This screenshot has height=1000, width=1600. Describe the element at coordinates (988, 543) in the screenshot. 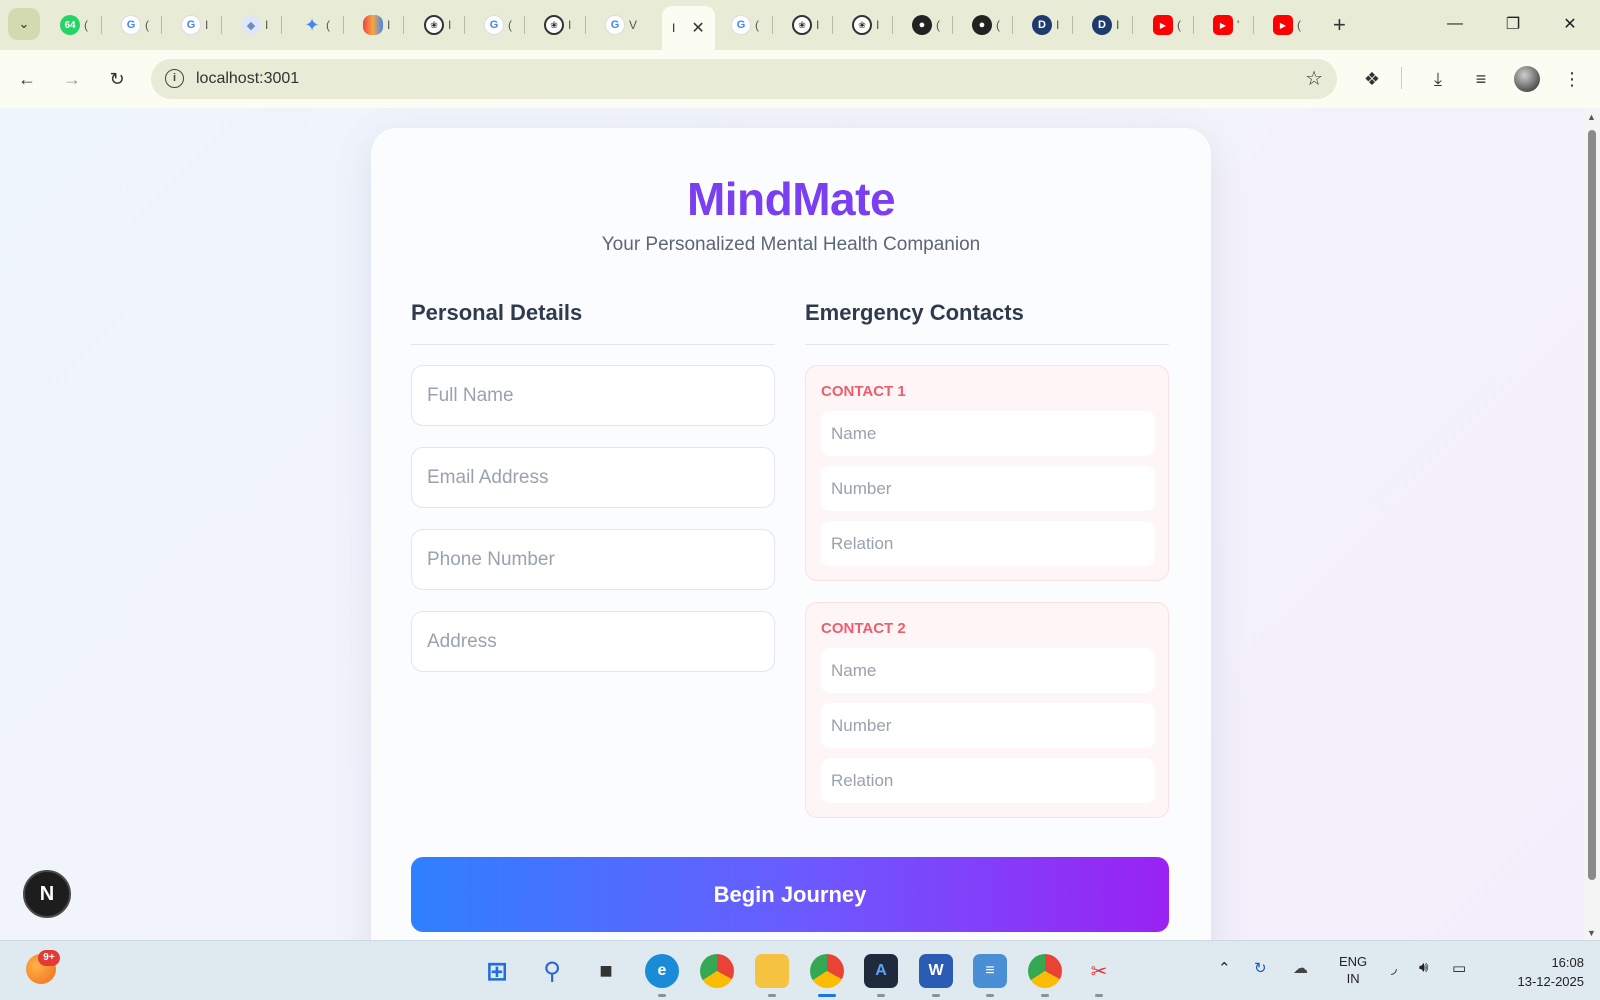

I see `contact-1-relation-input` at that location.